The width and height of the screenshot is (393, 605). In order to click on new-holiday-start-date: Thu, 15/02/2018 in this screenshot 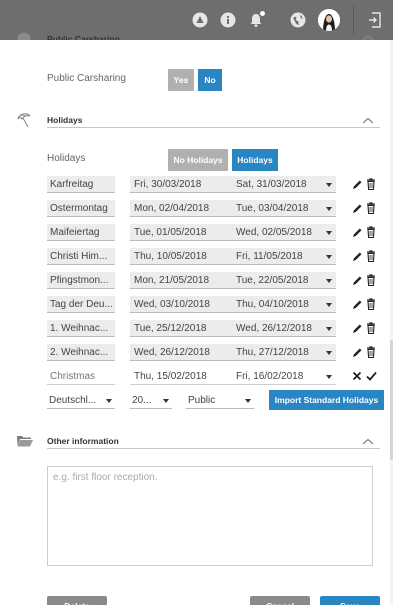, I will do `click(170, 376)`.